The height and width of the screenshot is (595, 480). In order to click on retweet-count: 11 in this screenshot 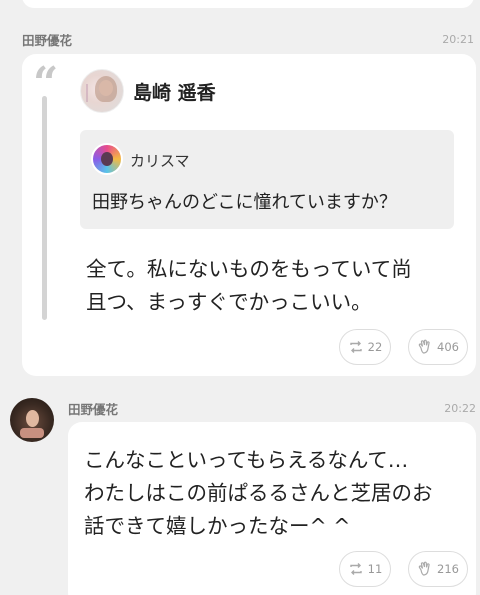, I will do `click(375, 569)`.